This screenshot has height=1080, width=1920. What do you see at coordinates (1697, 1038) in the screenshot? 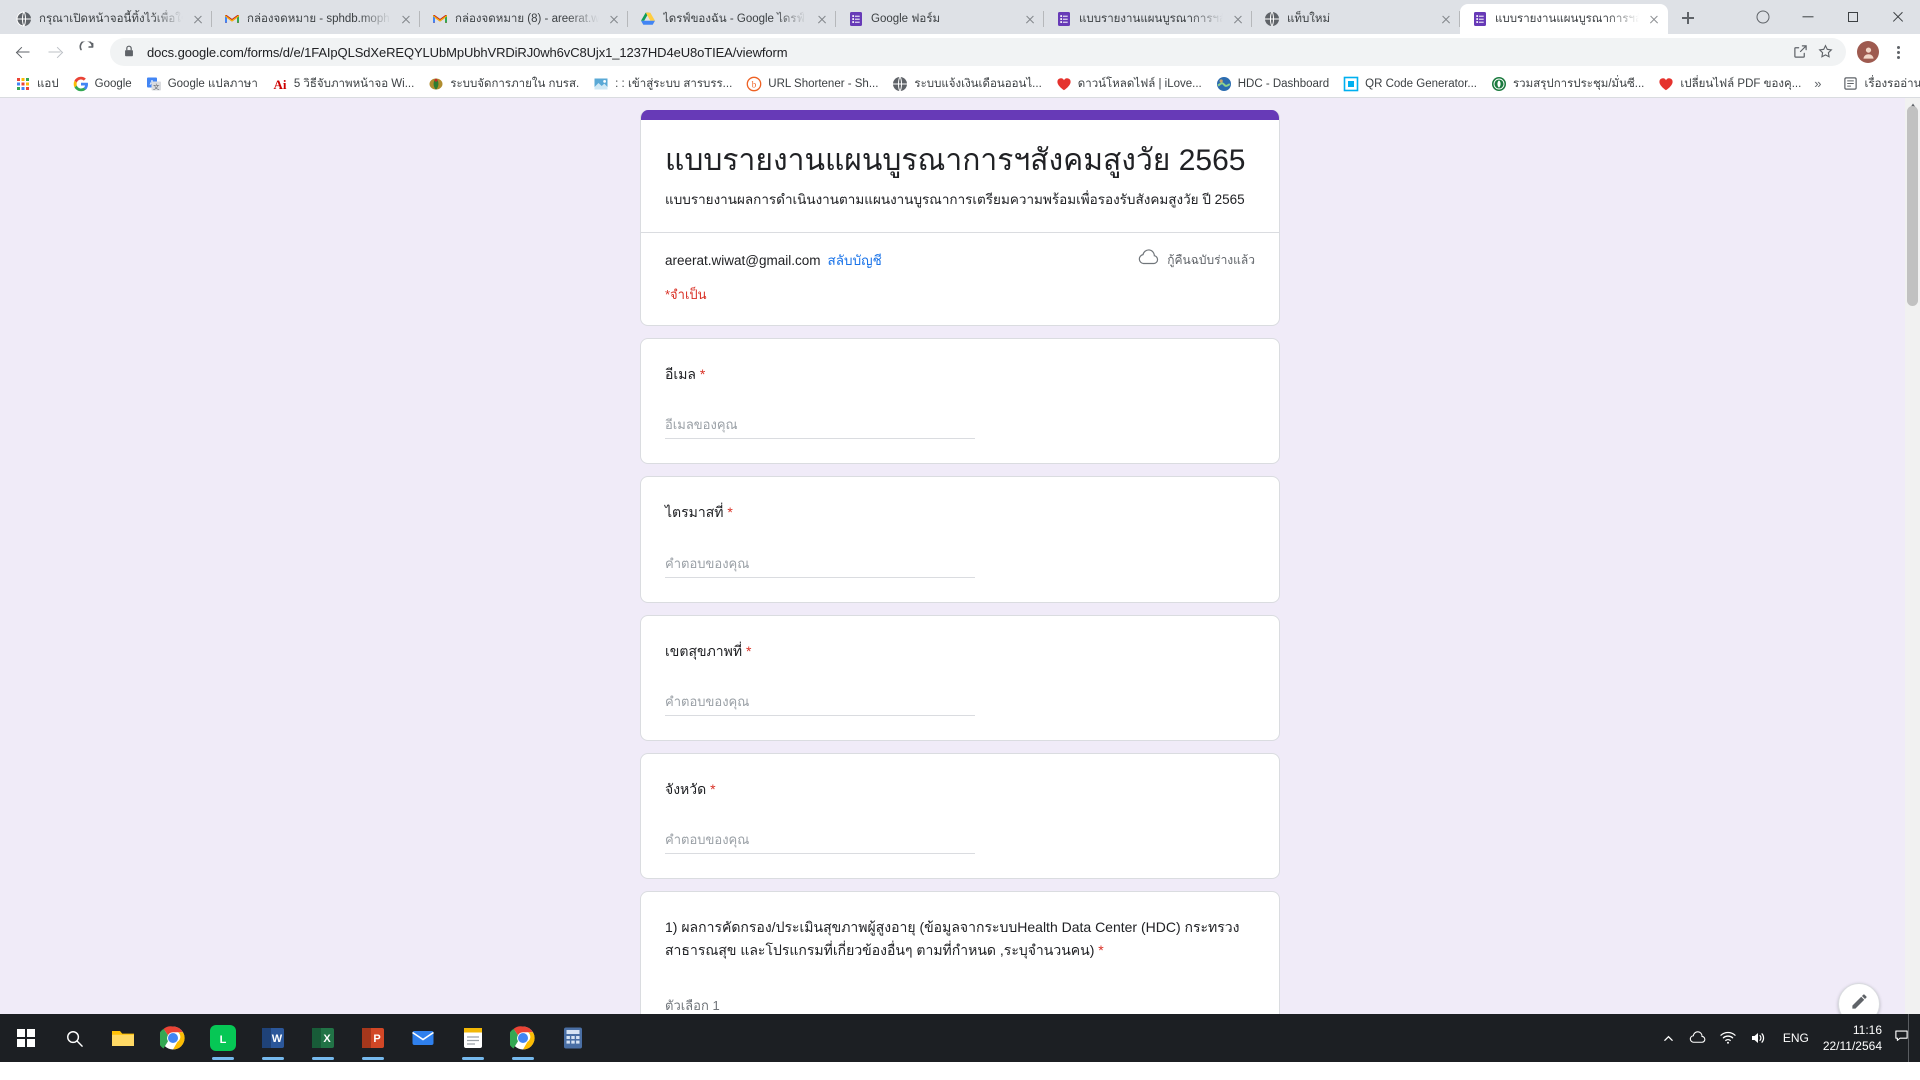
I see `onedrive-icon` at bounding box center [1697, 1038].